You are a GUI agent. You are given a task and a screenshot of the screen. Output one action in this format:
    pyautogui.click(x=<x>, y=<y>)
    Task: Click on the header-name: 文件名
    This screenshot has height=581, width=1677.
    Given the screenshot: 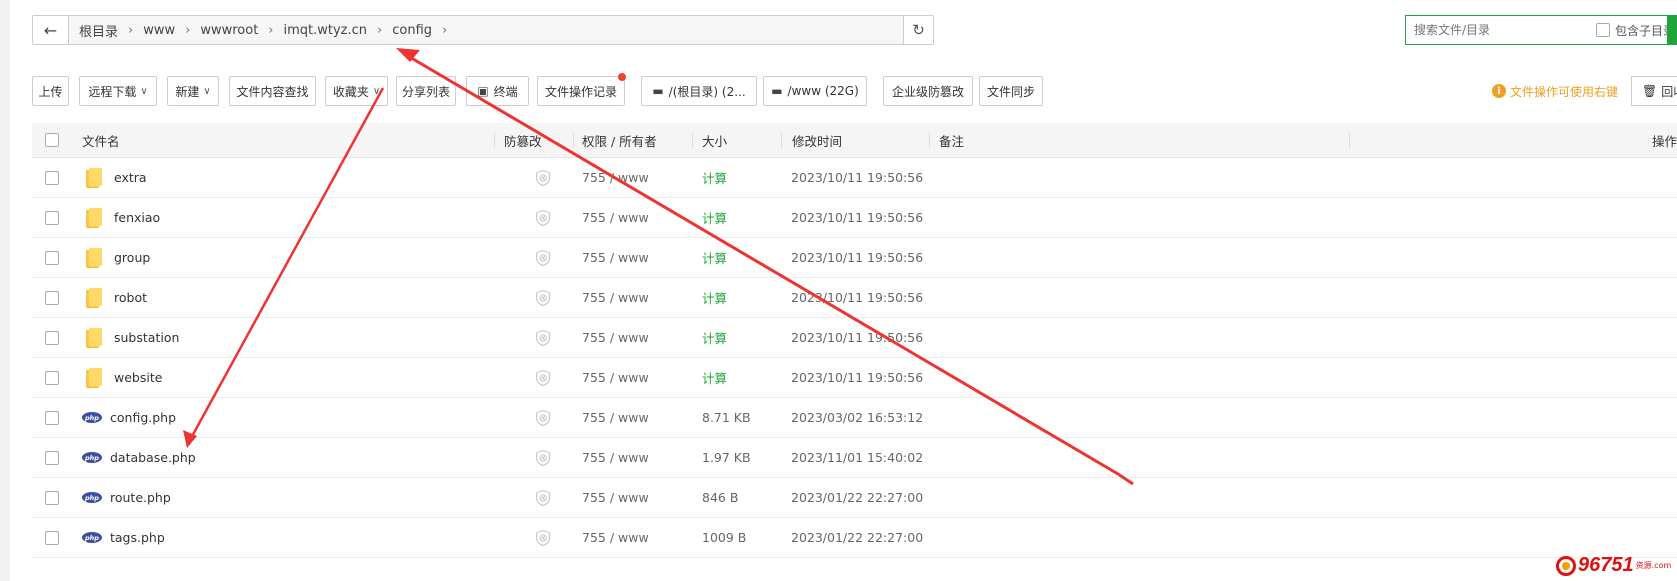 What is the action you would take?
    pyautogui.click(x=101, y=140)
    